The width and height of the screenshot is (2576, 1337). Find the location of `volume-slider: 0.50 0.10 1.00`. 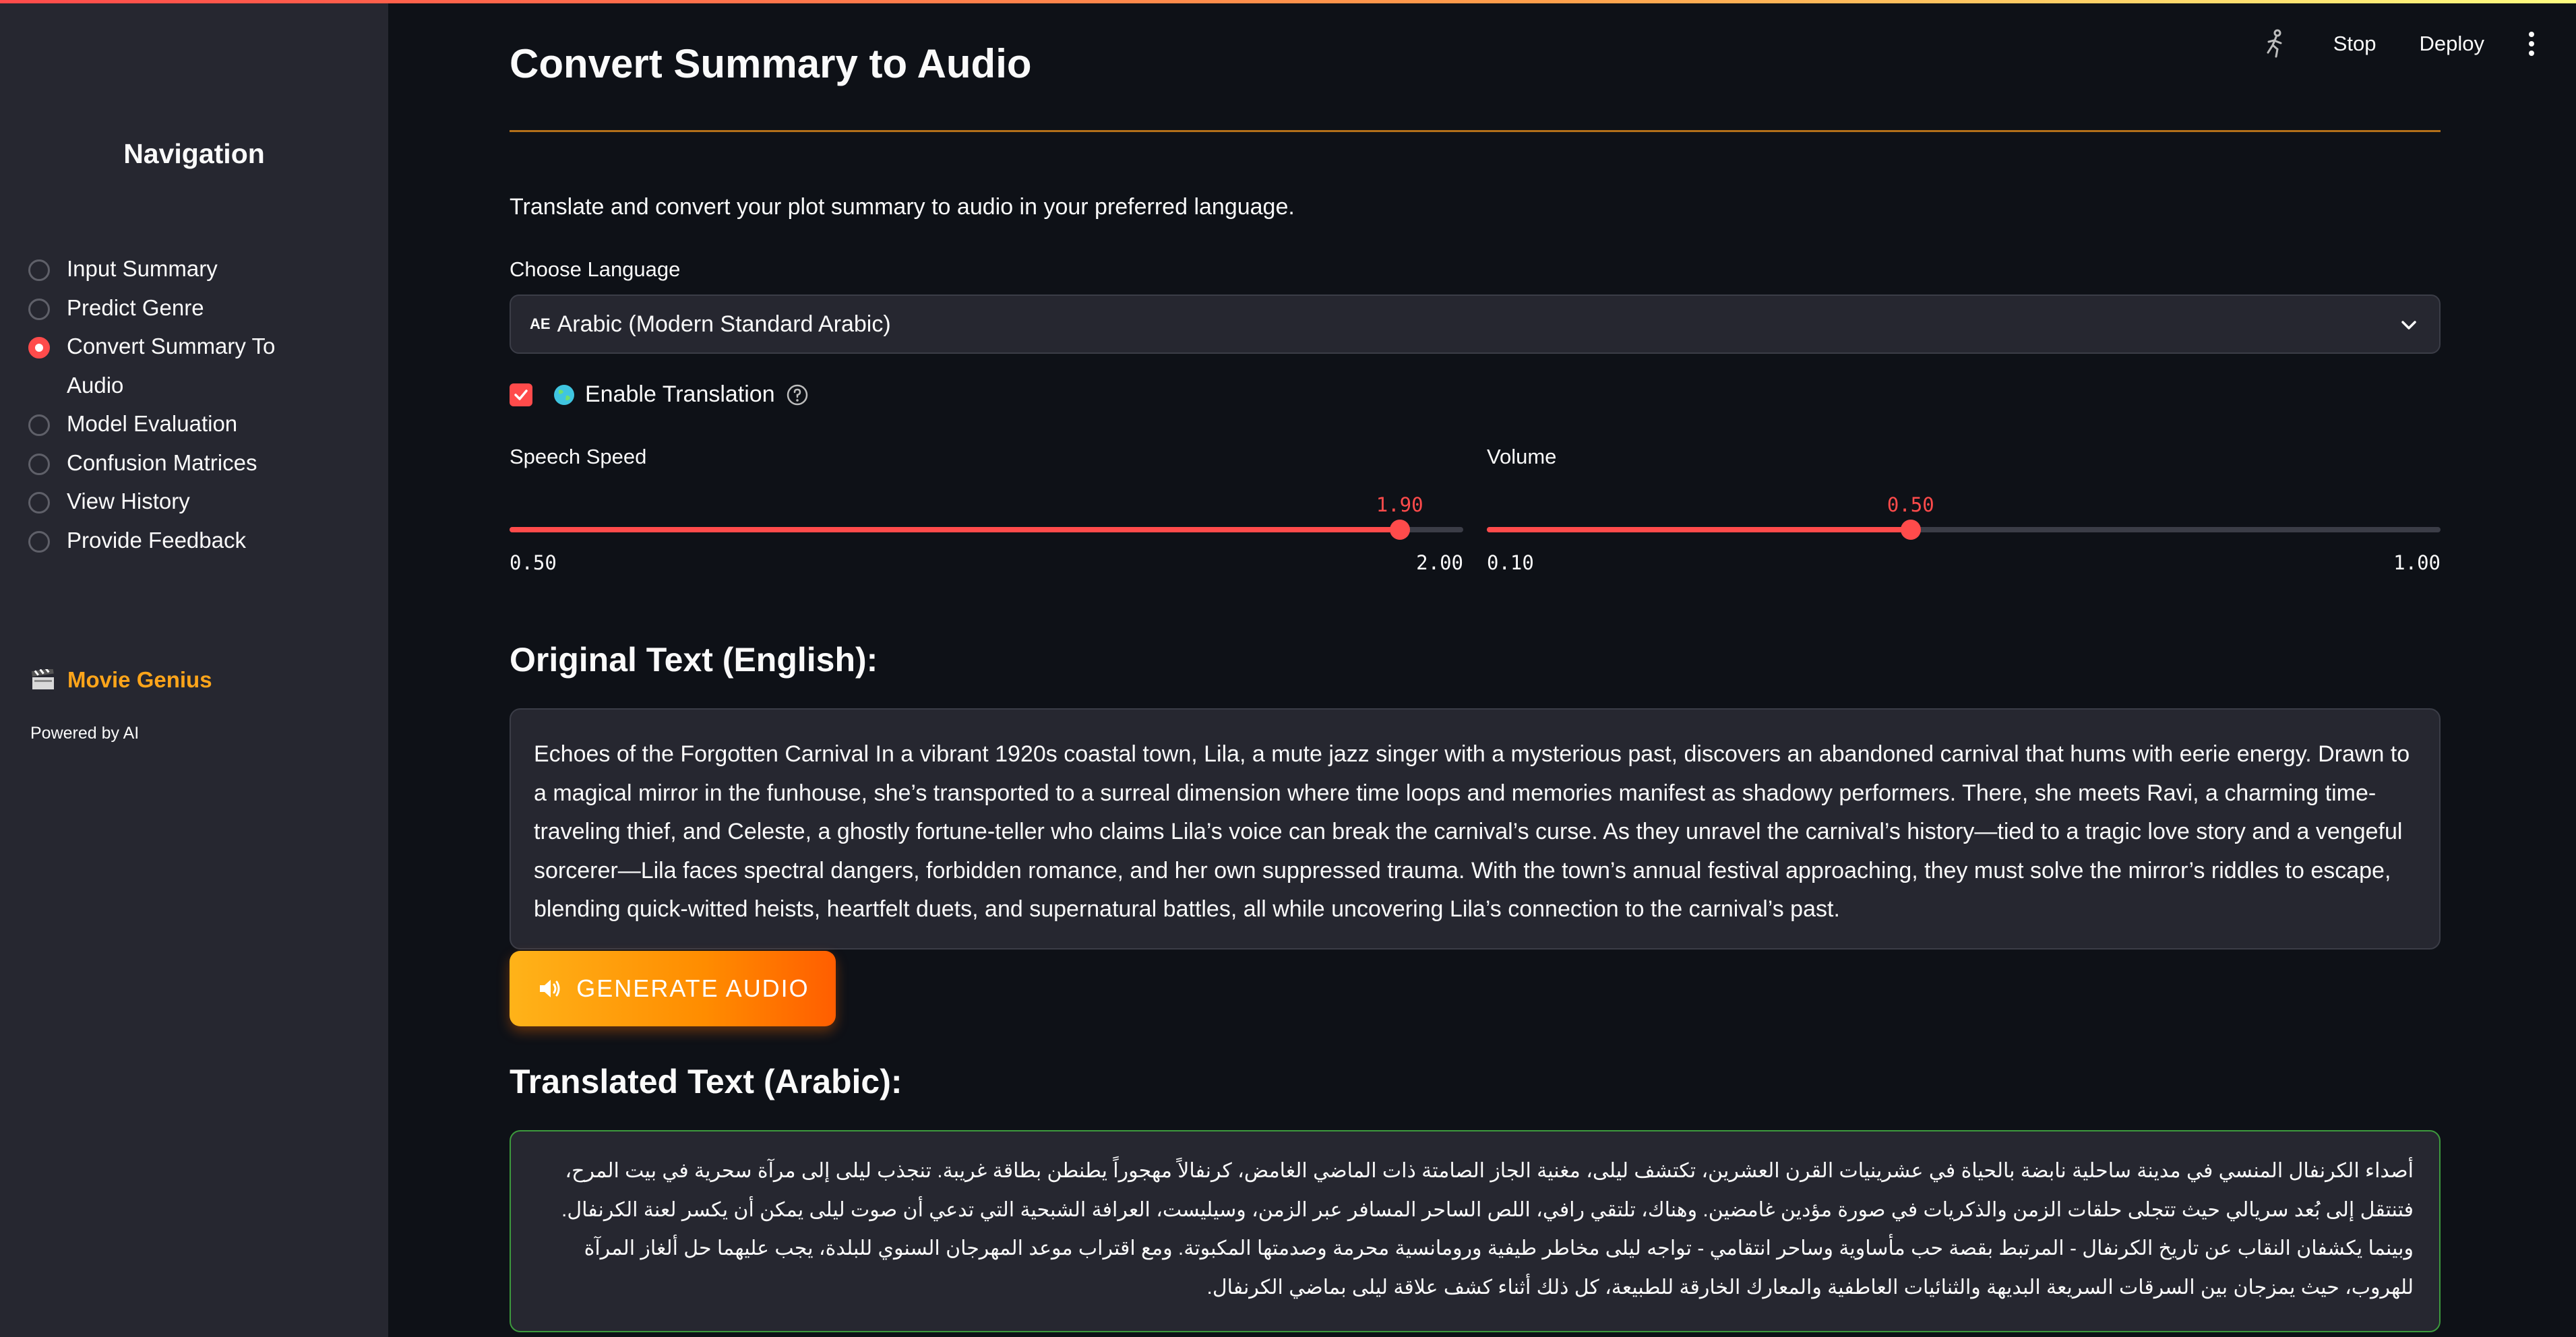

volume-slider: 0.50 0.10 1.00 is located at coordinates (1964, 537).